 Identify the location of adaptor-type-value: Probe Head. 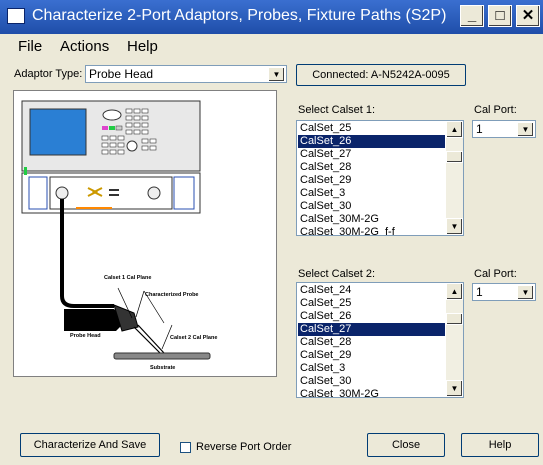
(121, 74).